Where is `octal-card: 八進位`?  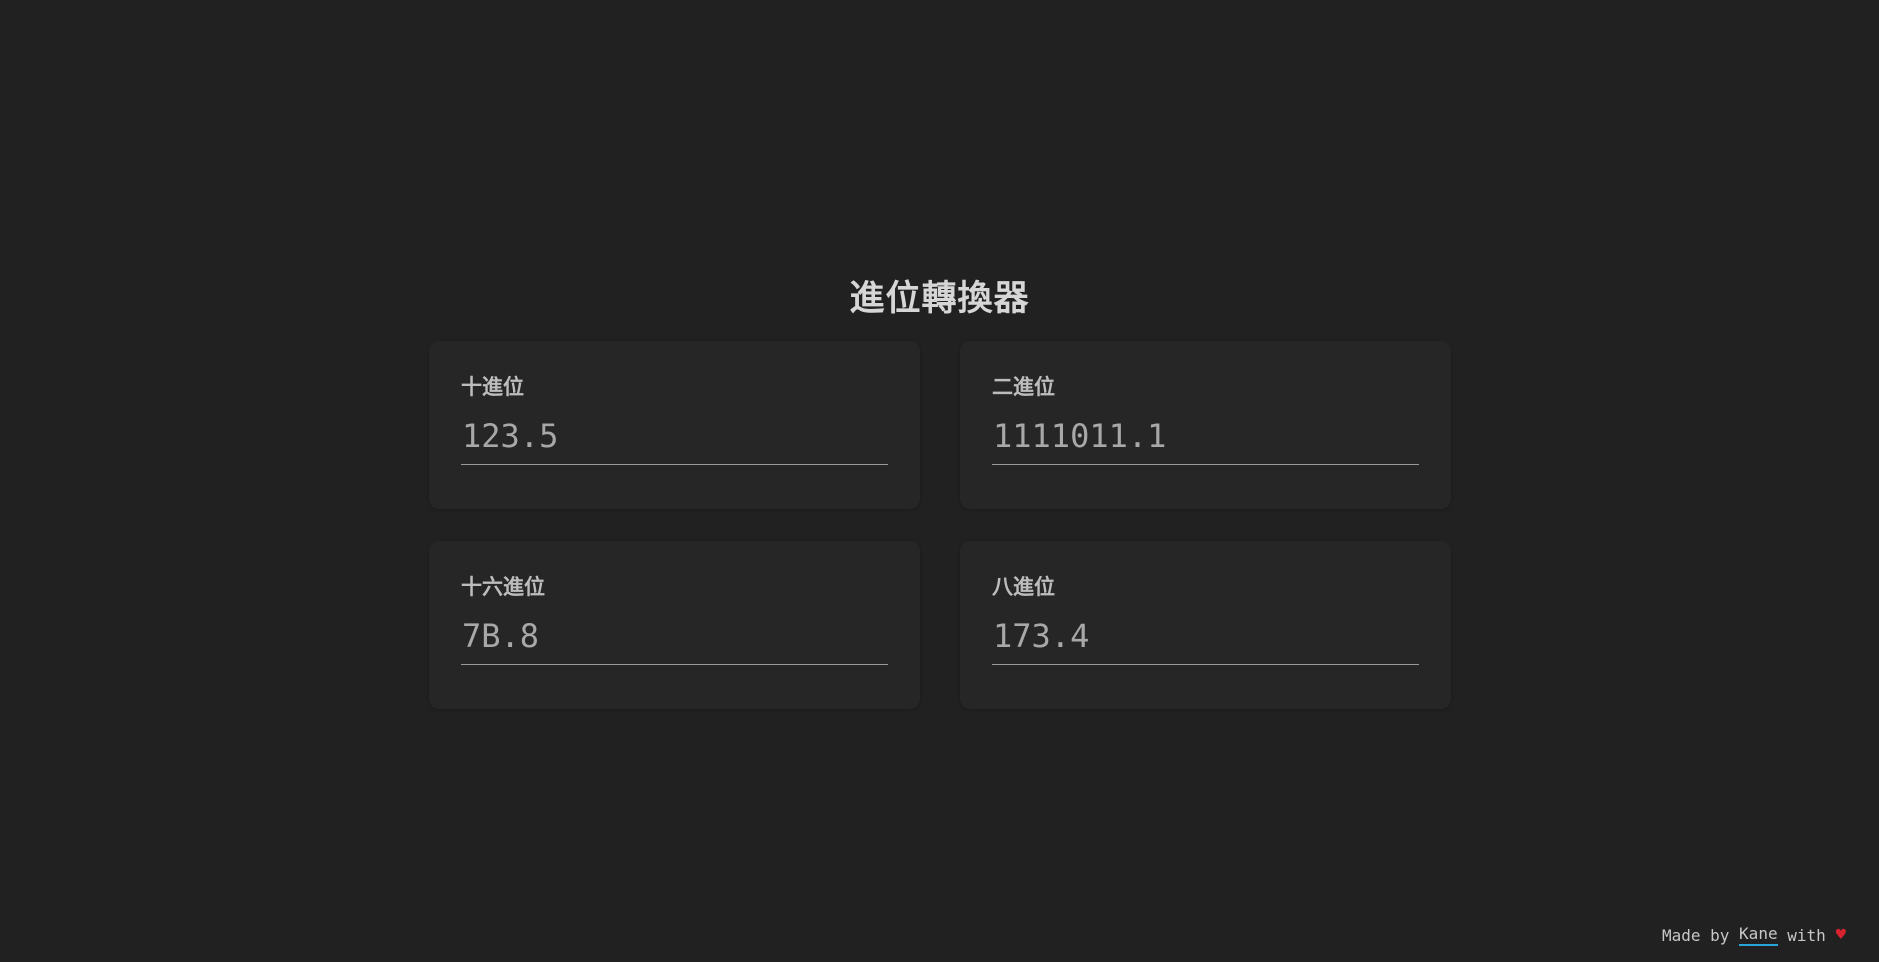
octal-card: 八進位 is located at coordinates (1205, 625).